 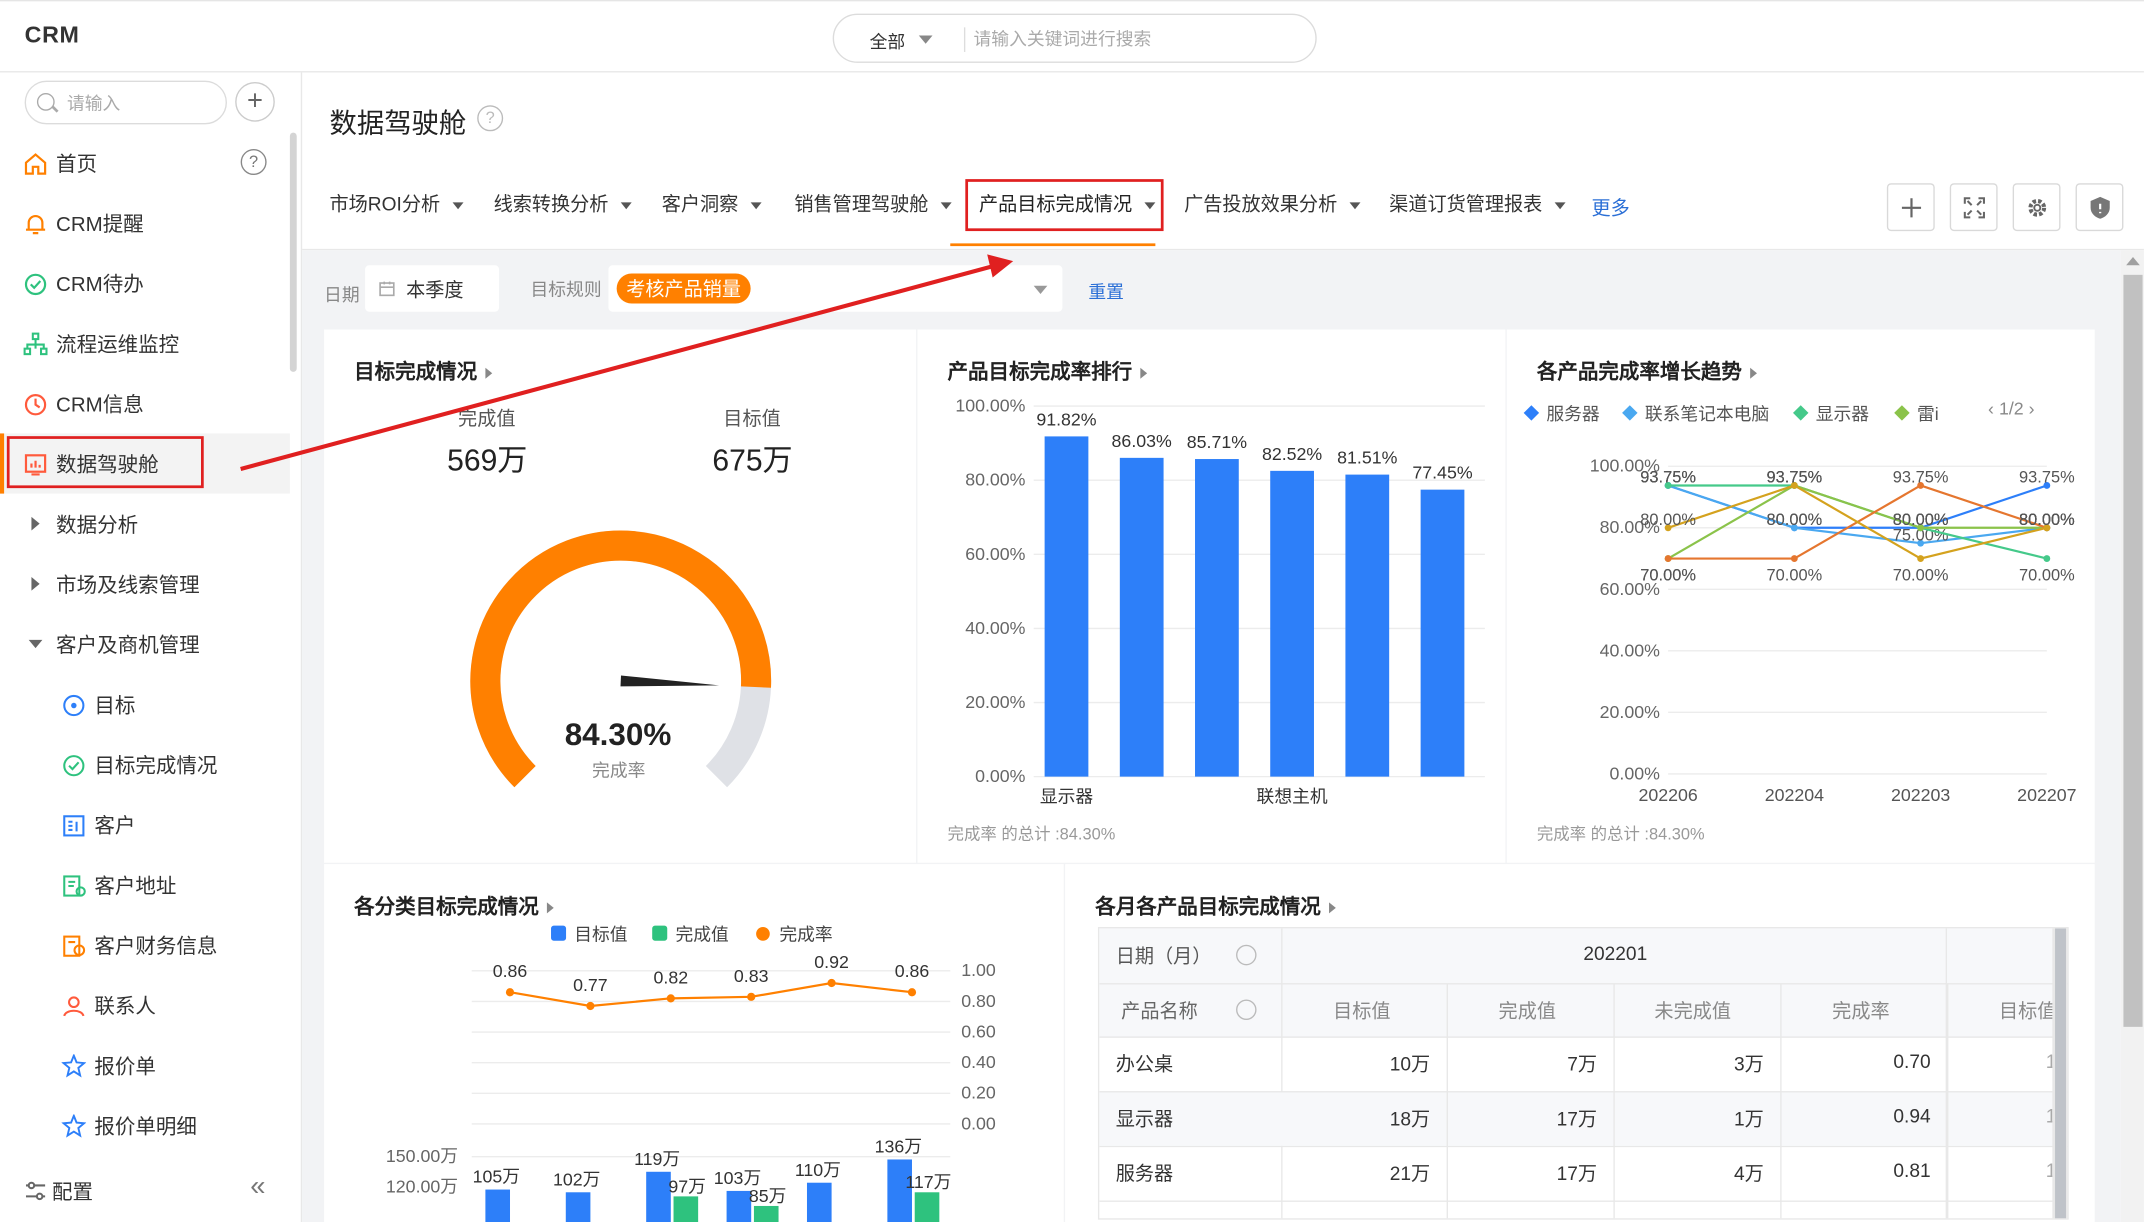 What do you see at coordinates (627, 362) in the screenshot?
I see `annotation-arrow` at bounding box center [627, 362].